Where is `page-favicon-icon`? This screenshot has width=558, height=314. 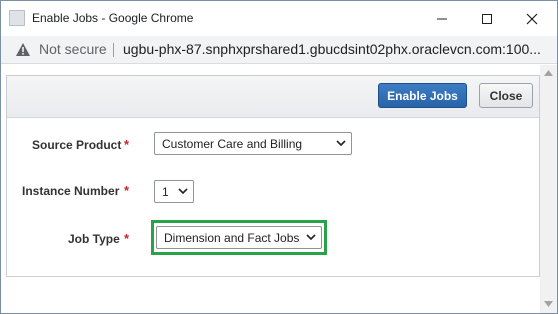
page-favicon-icon is located at coordinates (17, 18).